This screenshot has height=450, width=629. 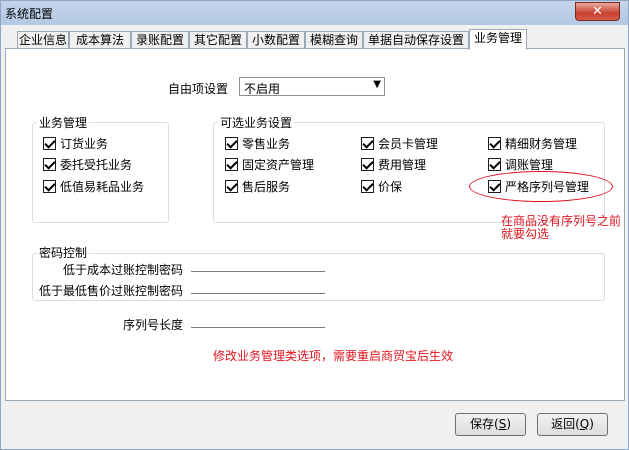 I want to click on tab-auto-save: 单据自动保存设置, so click(x=416, y=40).